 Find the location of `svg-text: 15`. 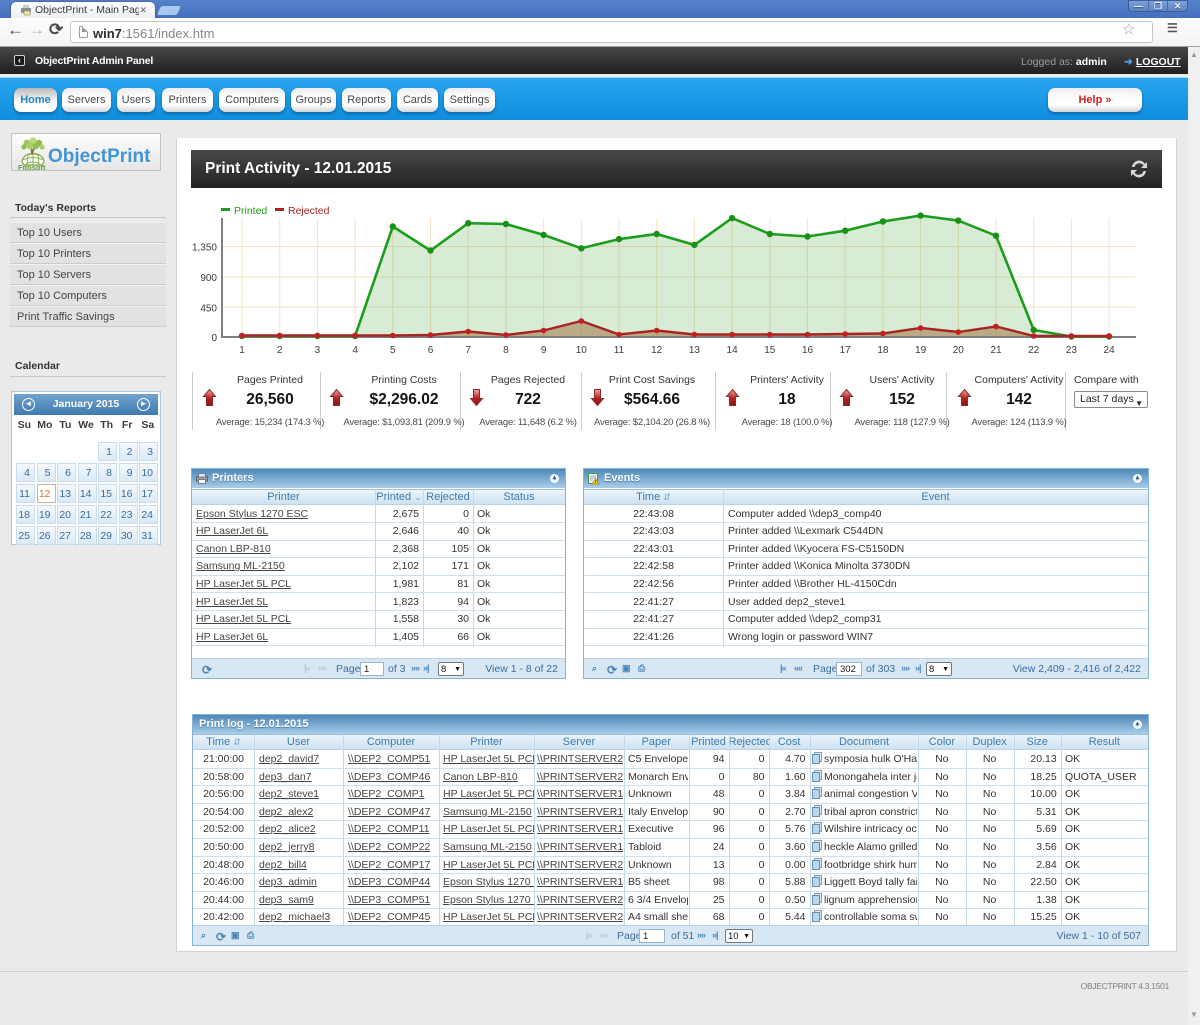

svg-text: 15 is located at coordinates (770, 350).